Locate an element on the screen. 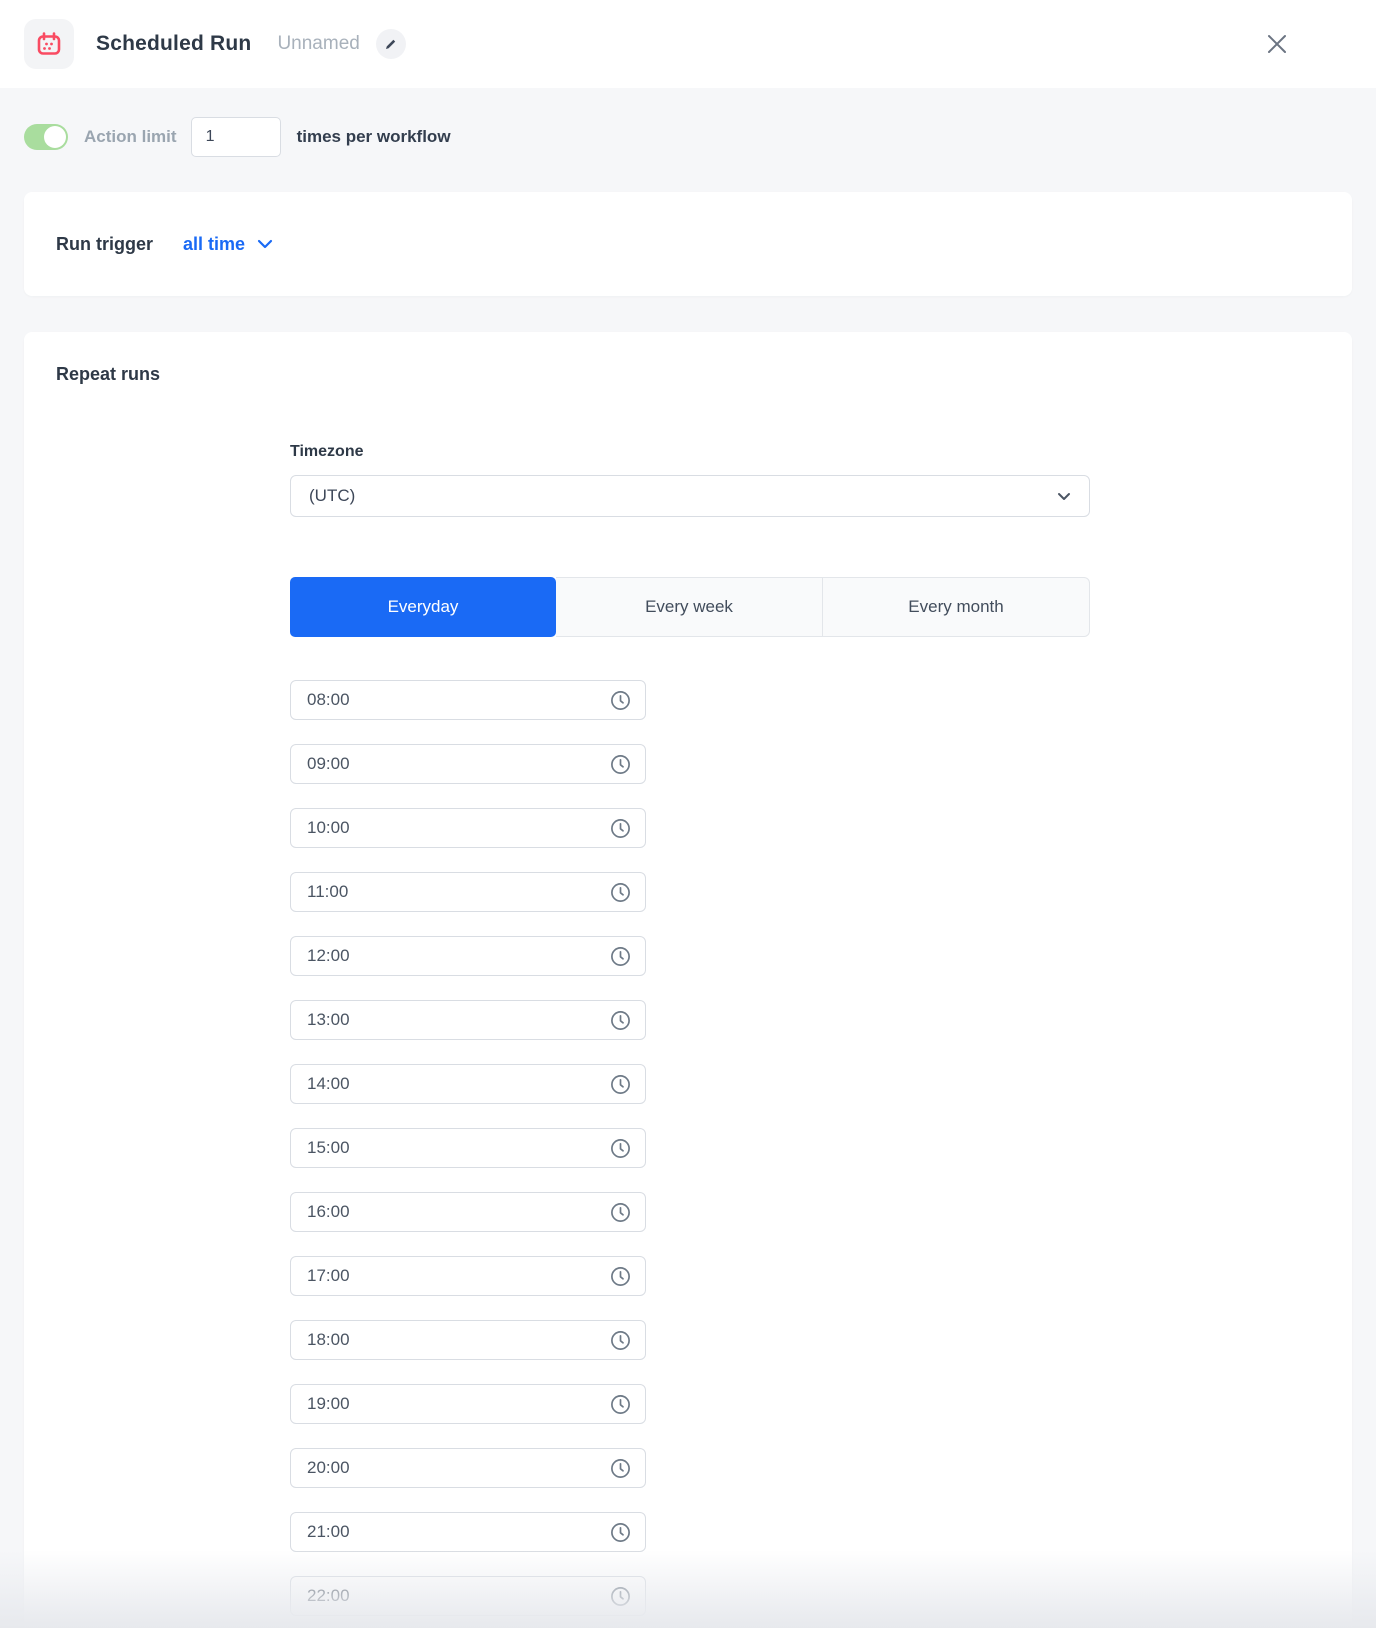 Image resolution: width=1376 pixels, height=1628 pixels. time-input: 13:00 is located at coordinates (468, 1020).